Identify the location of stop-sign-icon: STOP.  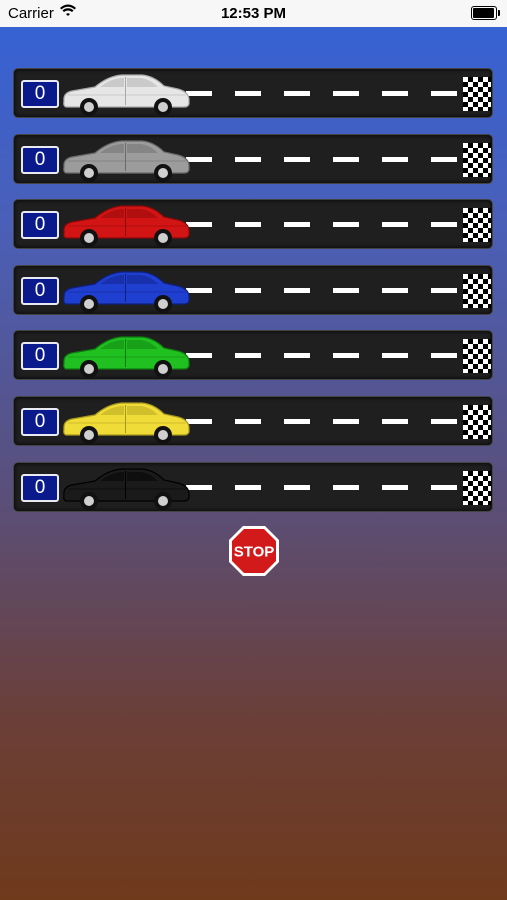
(254, 551).